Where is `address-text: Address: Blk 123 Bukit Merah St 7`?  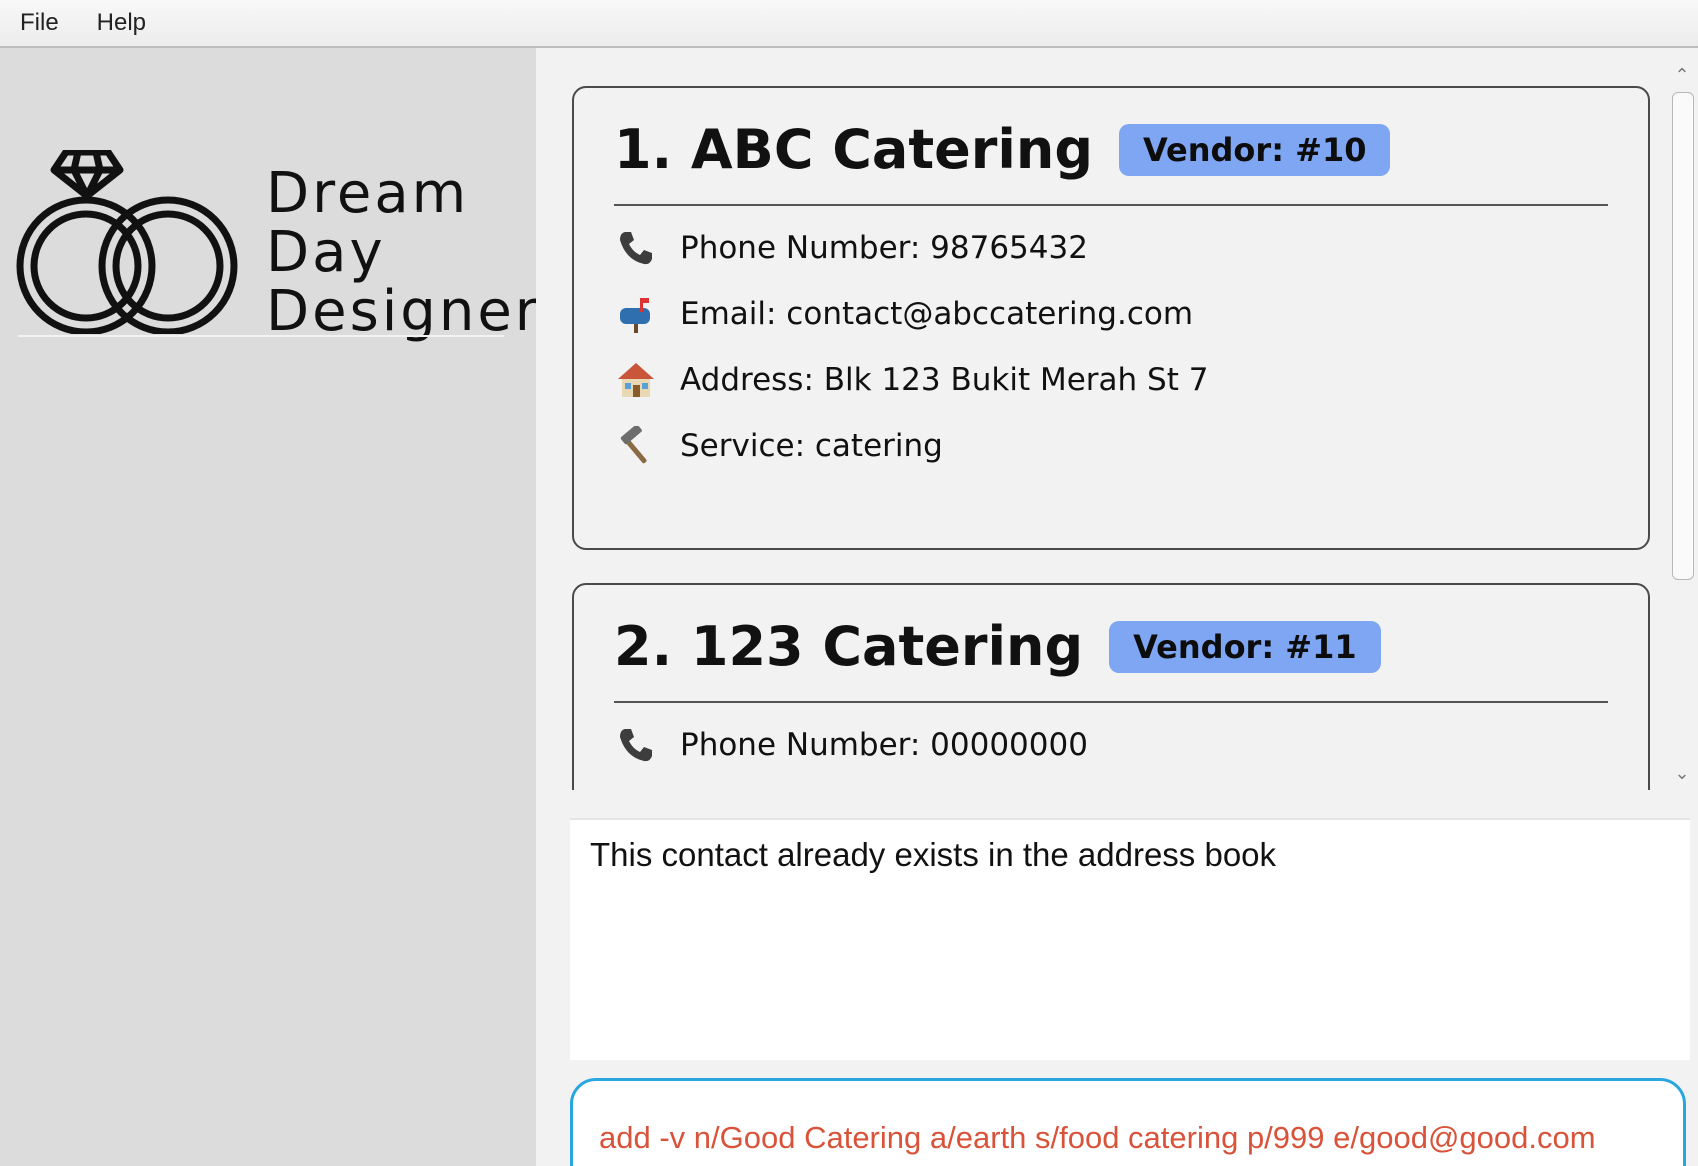
address-text: Address: Blk 123 Bukit Merah St 7 is located at coordinates (944, 380).